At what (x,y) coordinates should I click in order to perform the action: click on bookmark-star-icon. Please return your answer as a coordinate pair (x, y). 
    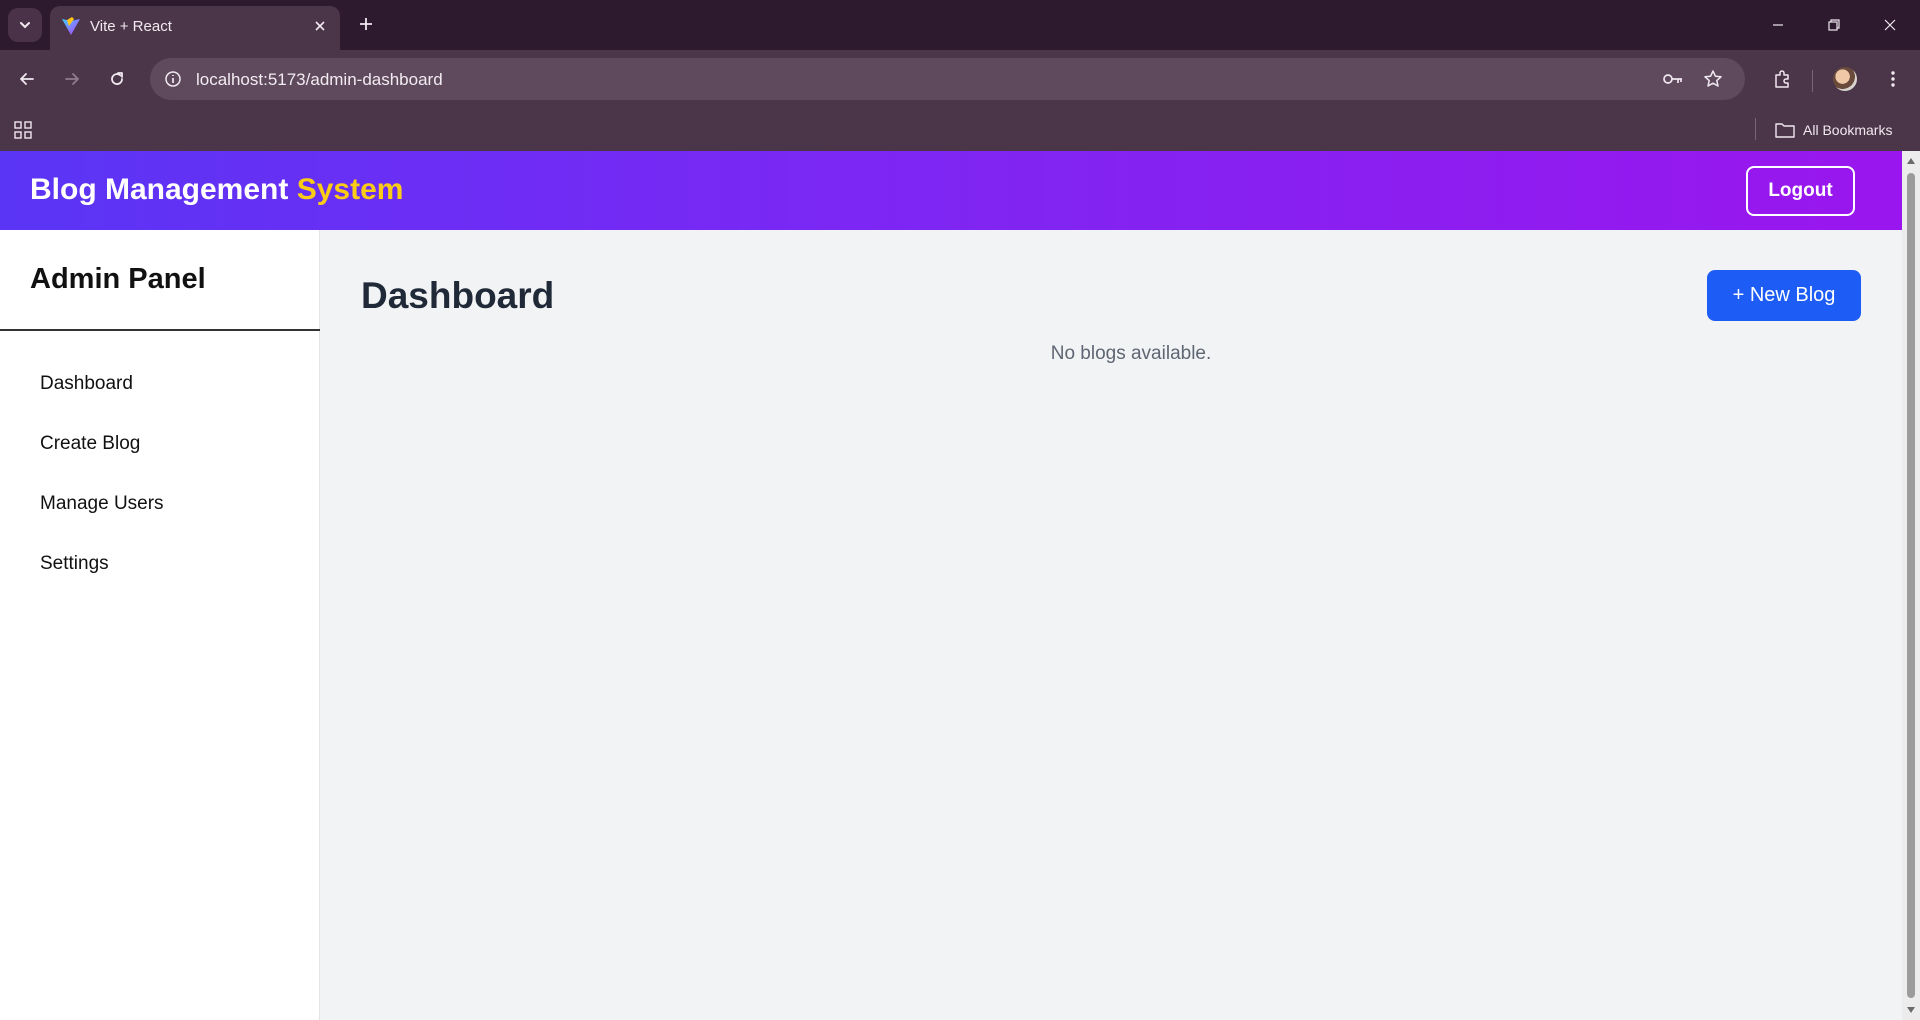
    Looking at the image, I should click on (1713, 79).